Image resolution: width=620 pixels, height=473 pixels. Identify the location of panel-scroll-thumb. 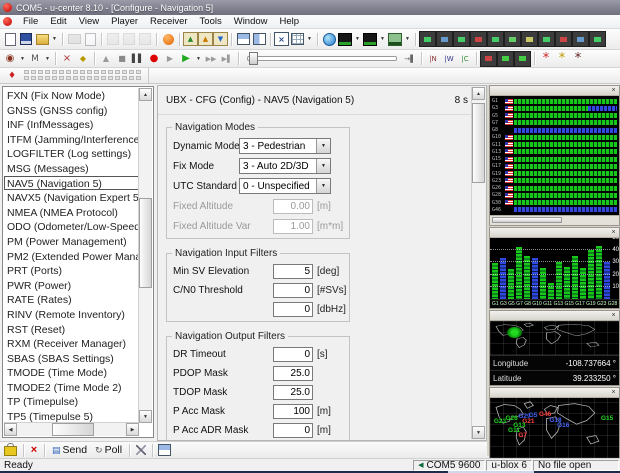
(478, 143).